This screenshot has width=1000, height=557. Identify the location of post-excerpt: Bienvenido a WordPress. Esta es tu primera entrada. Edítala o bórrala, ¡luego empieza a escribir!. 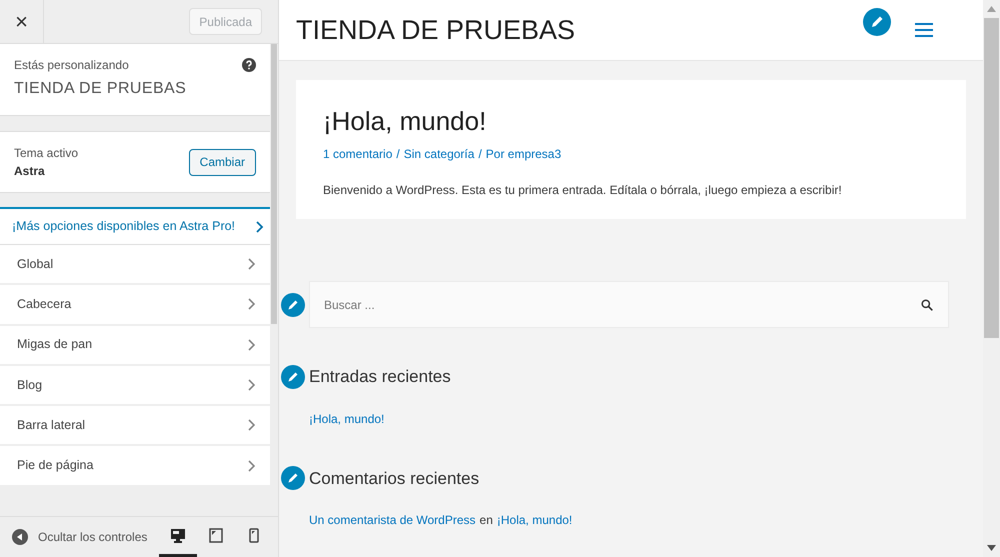
(583, 190).